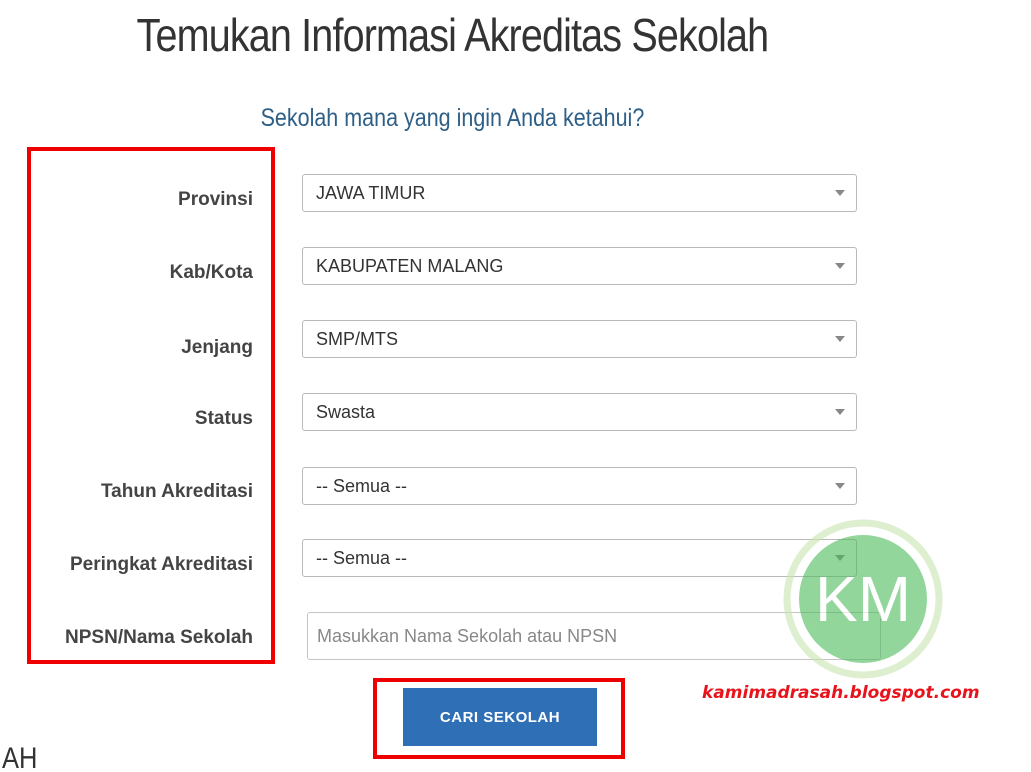 The height and width of the screenshot is (772, 1031). I want to click on provinsi-select: JAWA TIMUR, so click(579, 193).